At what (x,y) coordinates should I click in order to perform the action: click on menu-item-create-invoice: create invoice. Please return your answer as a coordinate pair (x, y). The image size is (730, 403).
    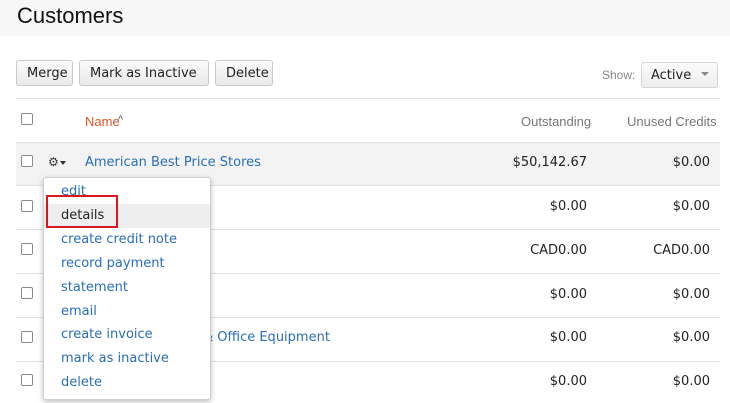
    Looking at the image, I should click on (127, 335).